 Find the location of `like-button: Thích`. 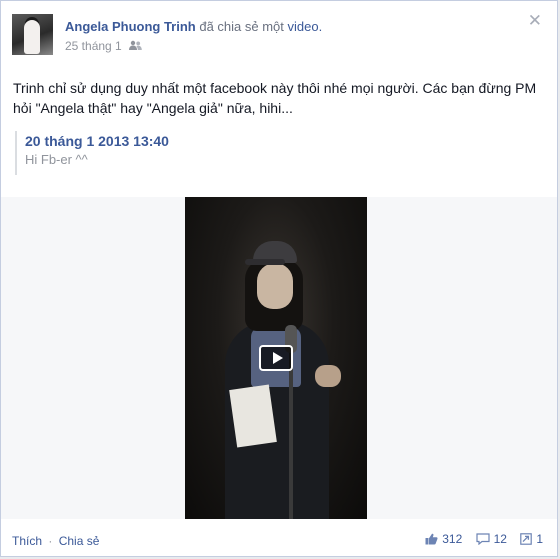

like-button: Thích is located at coordinates (27, 541).